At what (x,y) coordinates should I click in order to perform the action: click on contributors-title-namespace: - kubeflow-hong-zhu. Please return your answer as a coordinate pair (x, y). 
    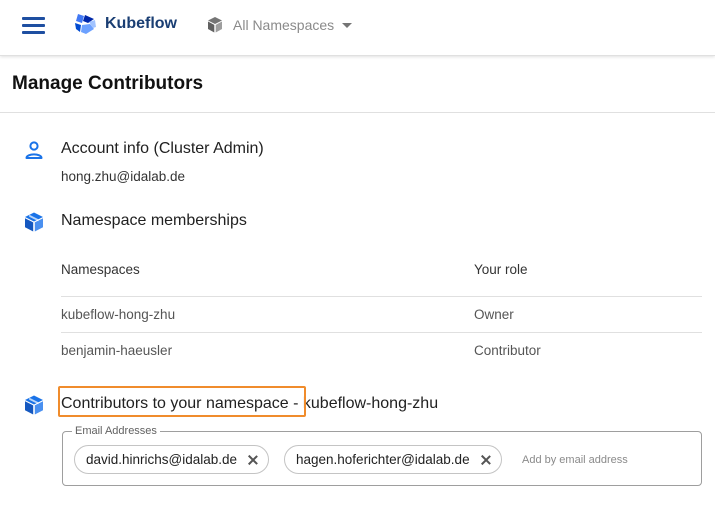
    Looking at the image, I should click on (363, 403).